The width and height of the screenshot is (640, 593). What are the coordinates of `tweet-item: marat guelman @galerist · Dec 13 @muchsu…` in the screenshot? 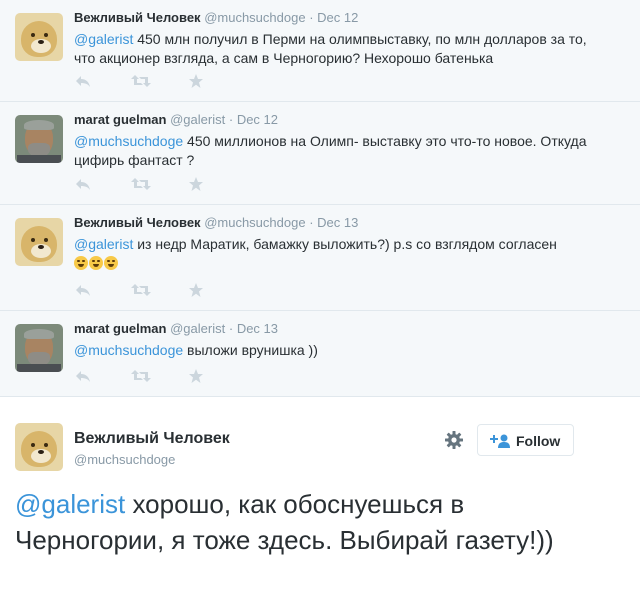 It's located at (320, 354).